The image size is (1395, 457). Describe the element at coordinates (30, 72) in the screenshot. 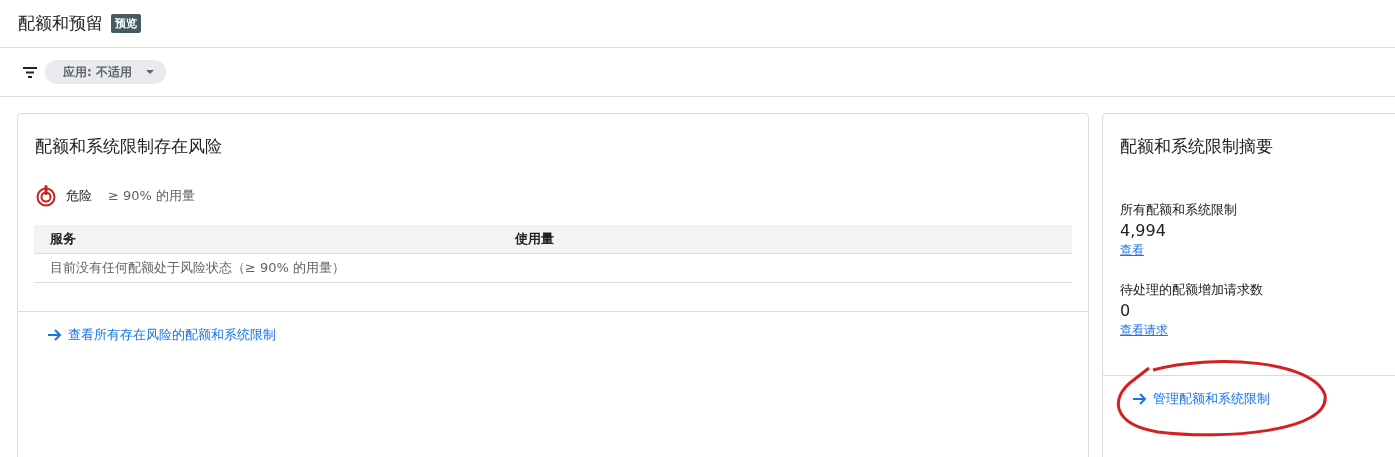

I see `filter-icon` at that location.